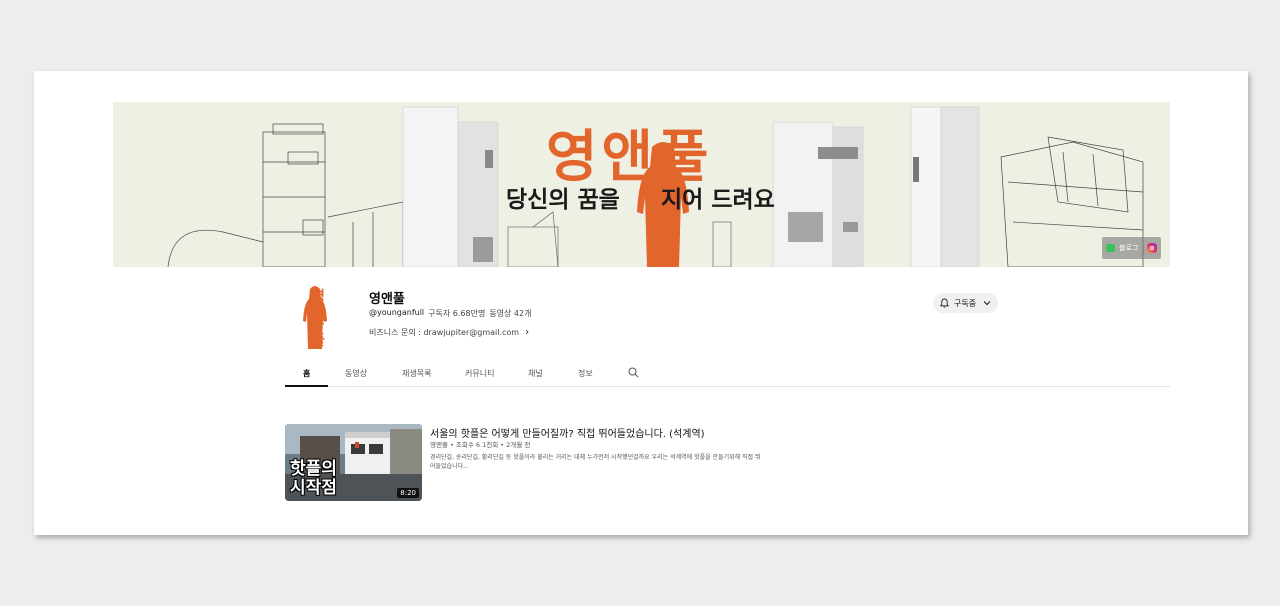 The width and height of the screenshot is (1280, 606). I want to click on video-duration: 8:20, so click(408, 493).